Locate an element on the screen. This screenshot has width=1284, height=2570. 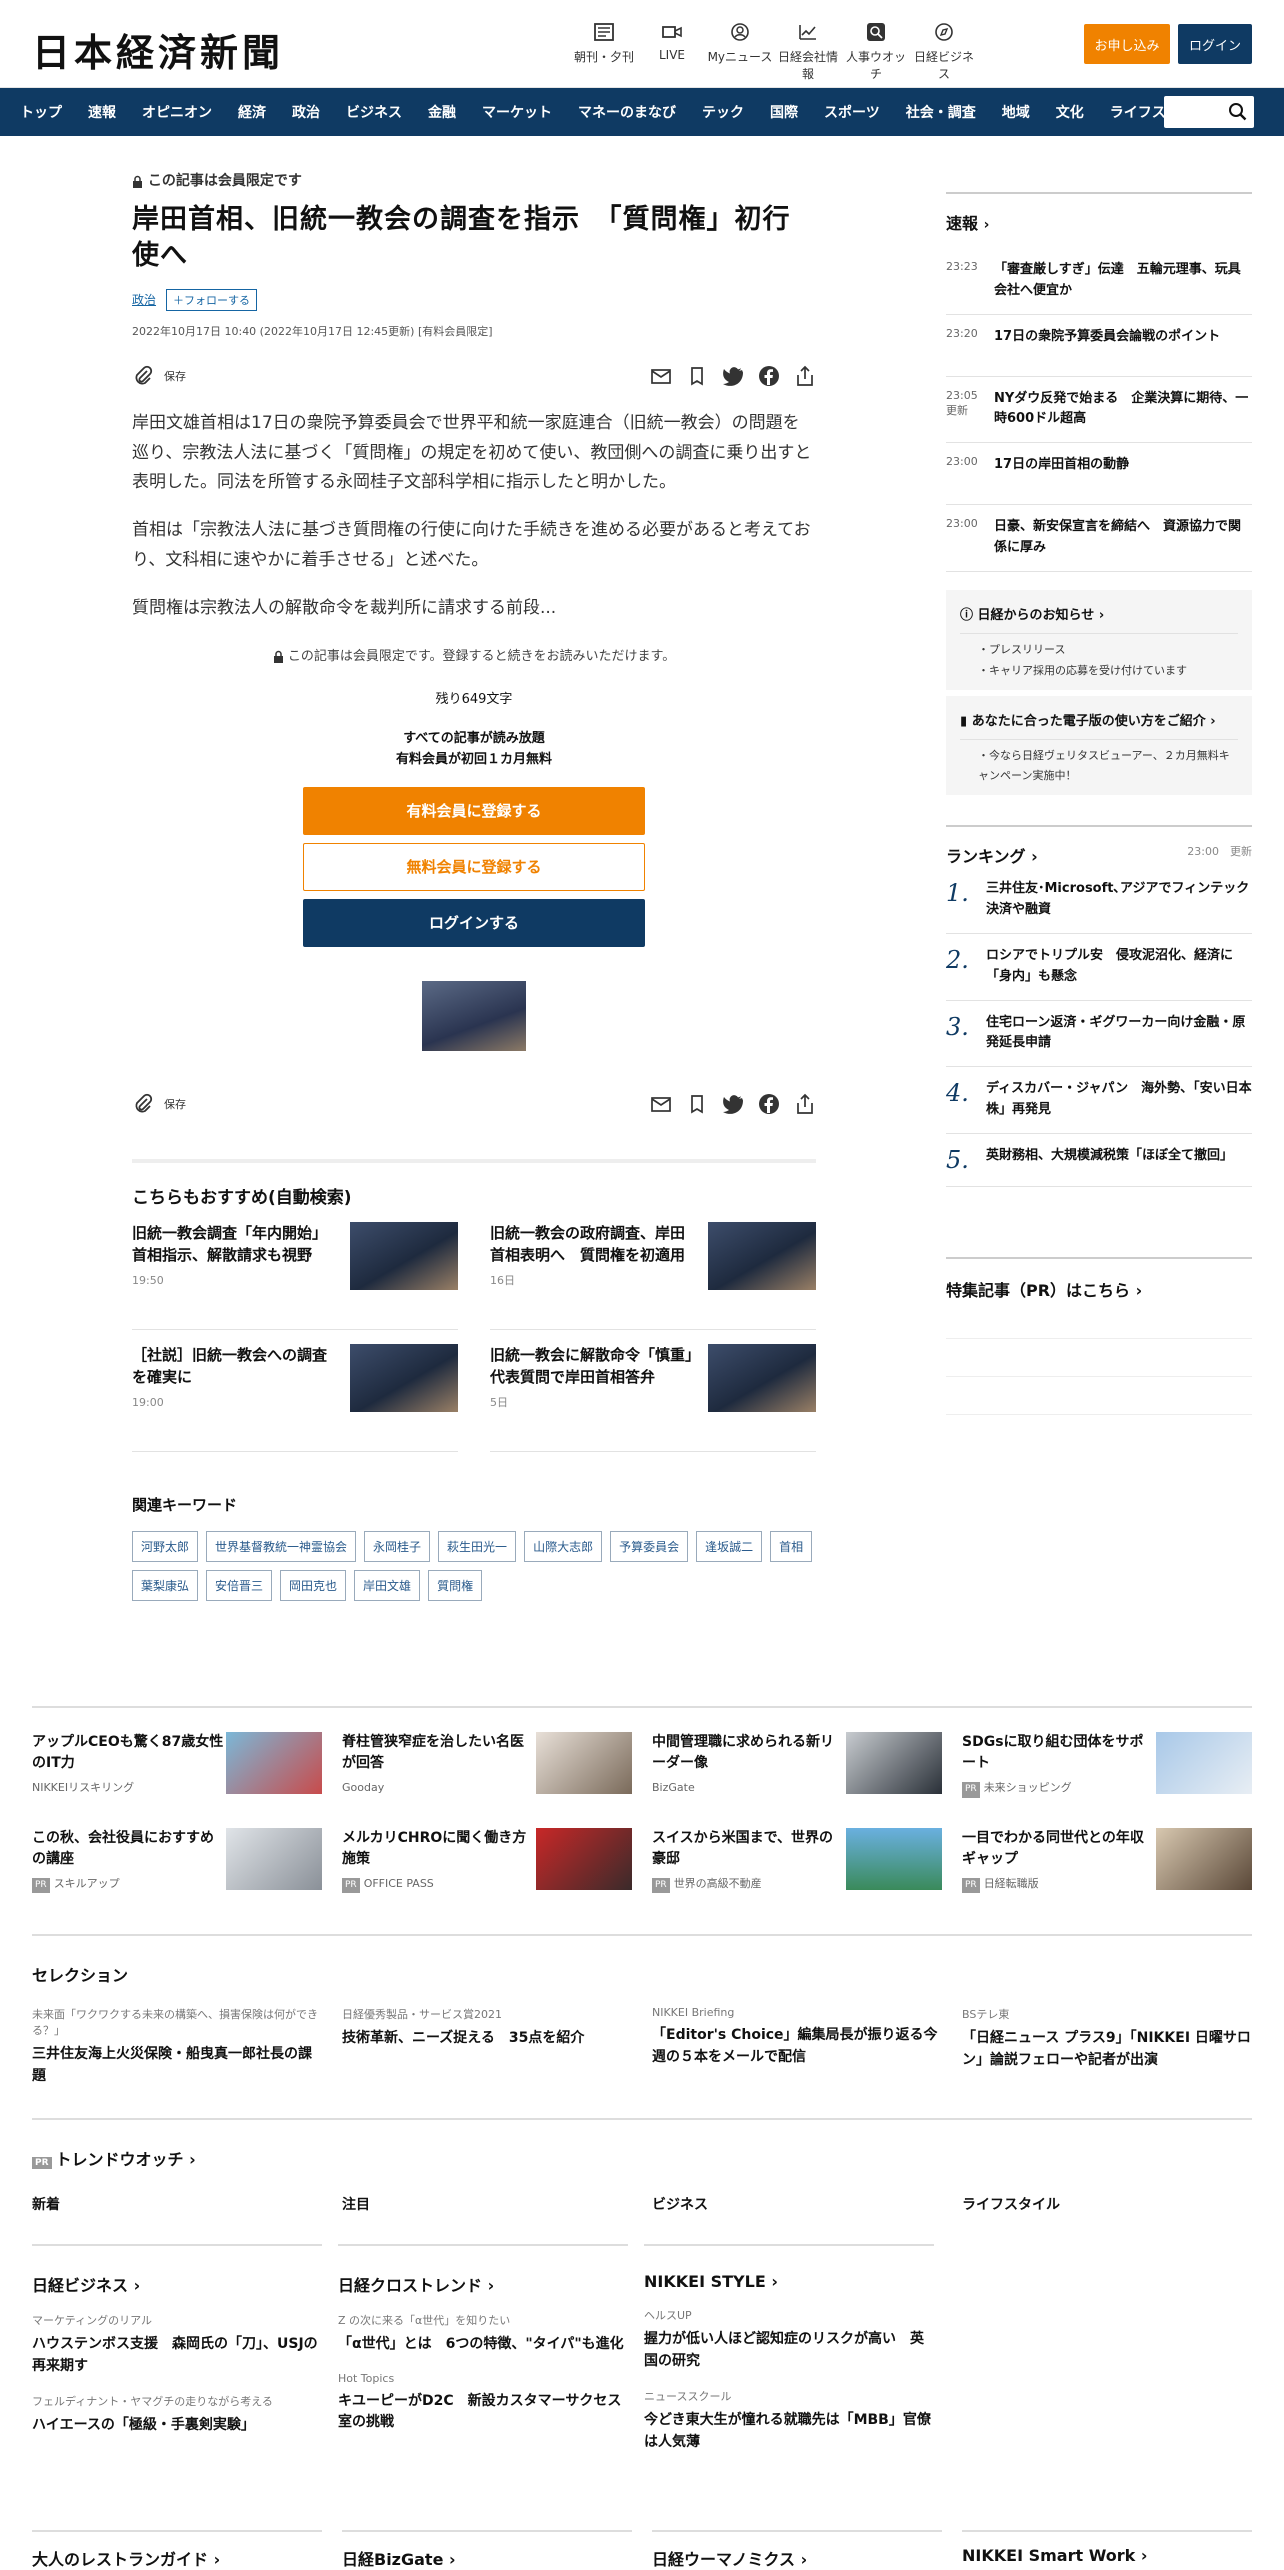
header-link-mynews: Myニュース is located at coordinates (740, 52).